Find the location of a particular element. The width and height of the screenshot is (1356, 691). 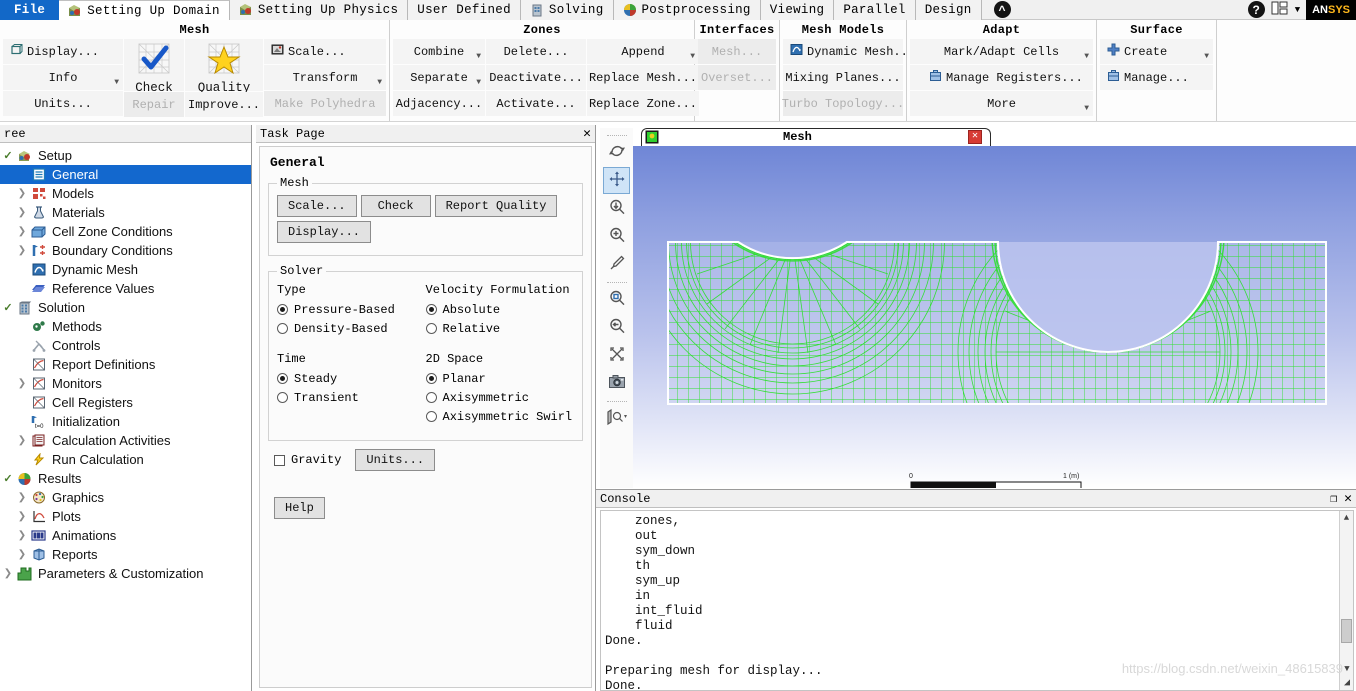

tree-item-animations: ❯ Animations is located at coordinates (125, 535).